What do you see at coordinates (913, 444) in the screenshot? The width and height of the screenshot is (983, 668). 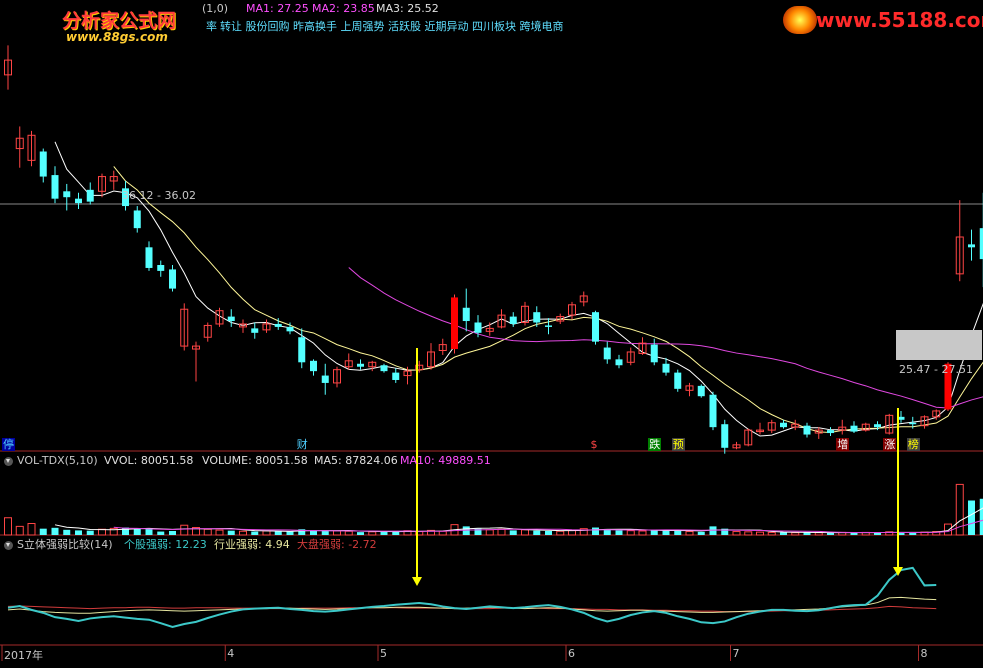 I see `event-tag: 榜` at bounding box center [913, 444].